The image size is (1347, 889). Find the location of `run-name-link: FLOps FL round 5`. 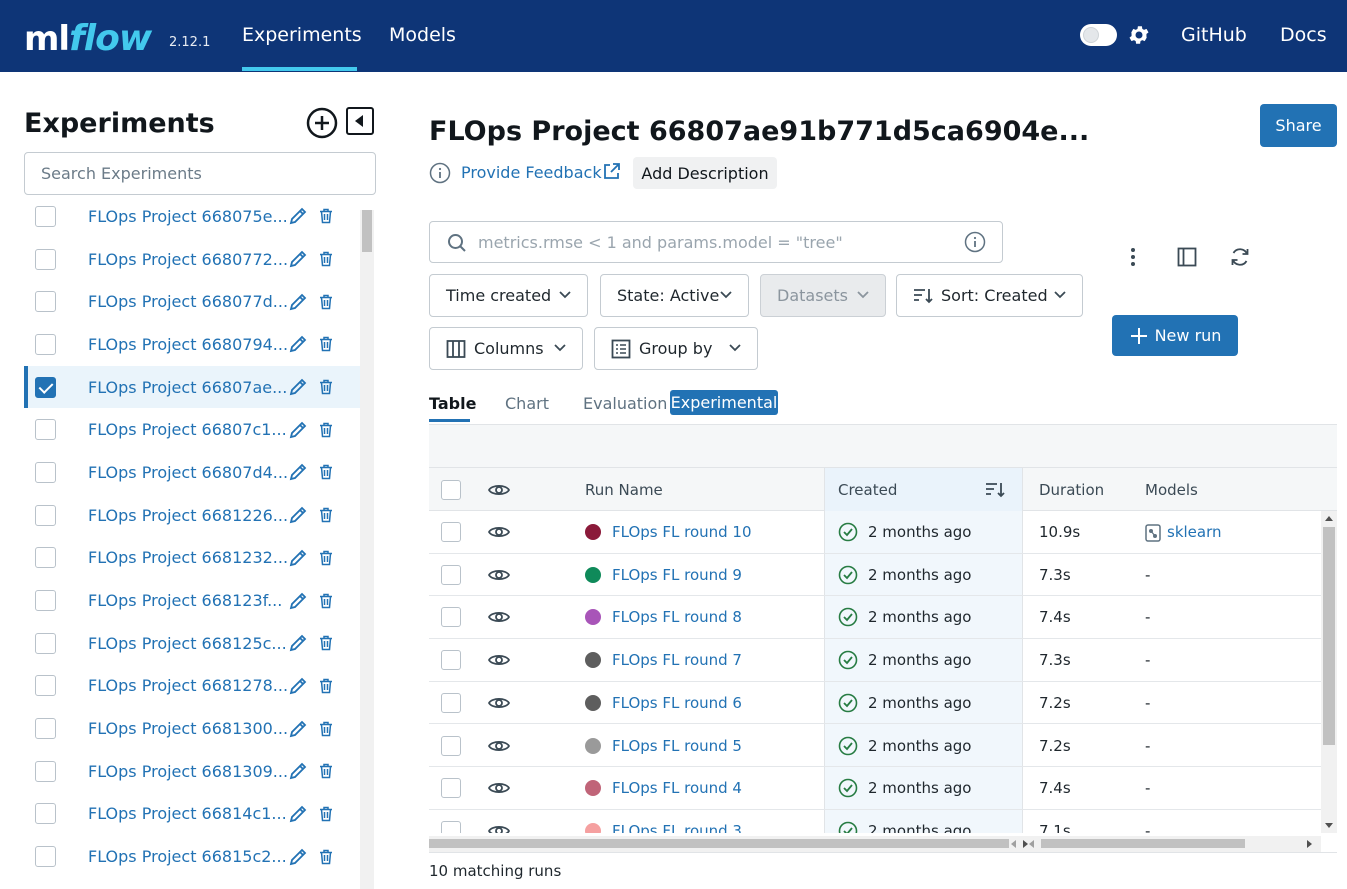

run-name-link: FLOps FL round 5 is located at coordinates (677, 746).